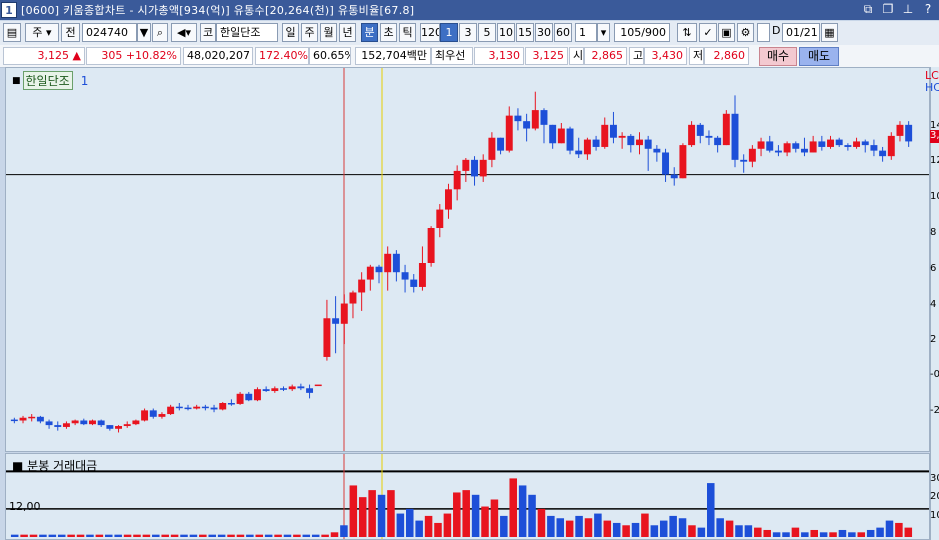 The width and height of the screenshot is (939, 540). What do you see at coordinates (801, 32) in the screenshot?
I see `date-input: 01/21` at bounding box center [801, 32].